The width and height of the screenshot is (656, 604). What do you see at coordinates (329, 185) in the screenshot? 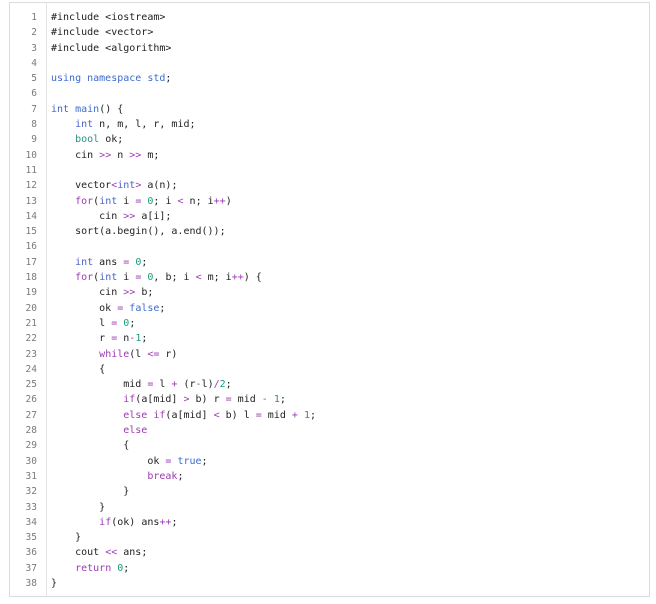
I see `code-line: 12 vector<int> a(n);` at bounding box center [329, 185].